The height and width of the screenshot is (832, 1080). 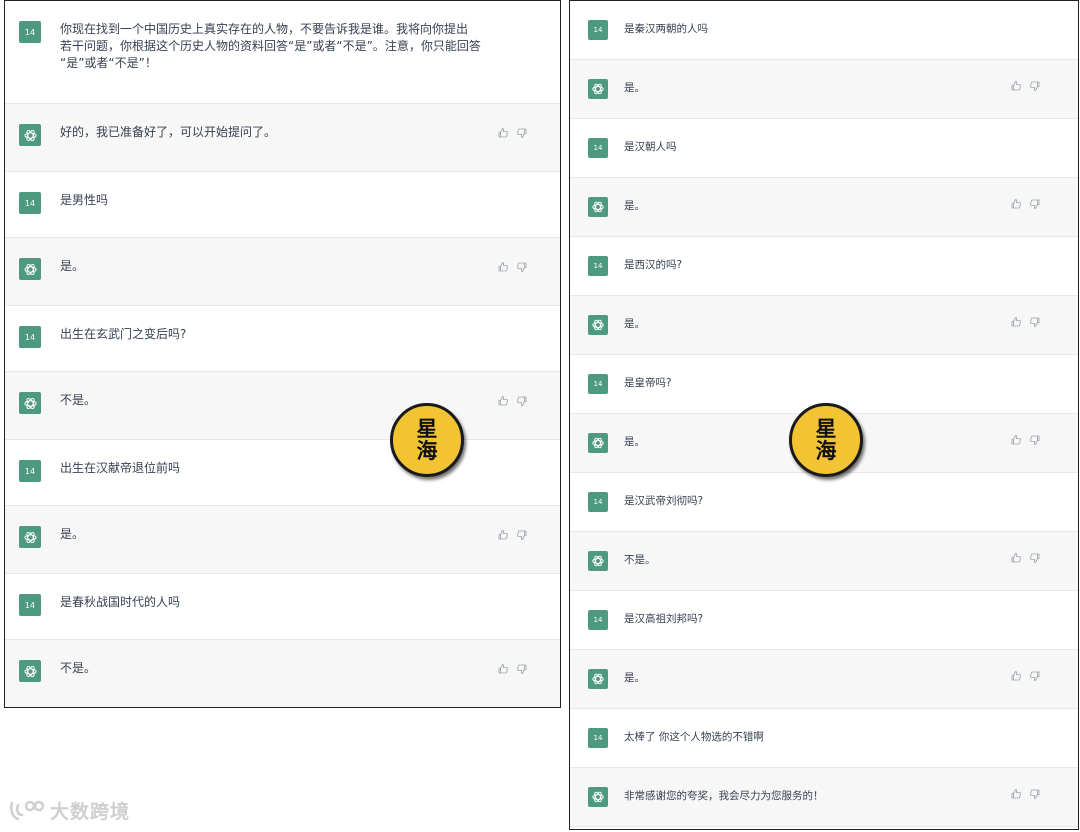 I want to click on user-message-row: 14 太棒了 你这个人物选的不错啊, so click(x=824, y=738).